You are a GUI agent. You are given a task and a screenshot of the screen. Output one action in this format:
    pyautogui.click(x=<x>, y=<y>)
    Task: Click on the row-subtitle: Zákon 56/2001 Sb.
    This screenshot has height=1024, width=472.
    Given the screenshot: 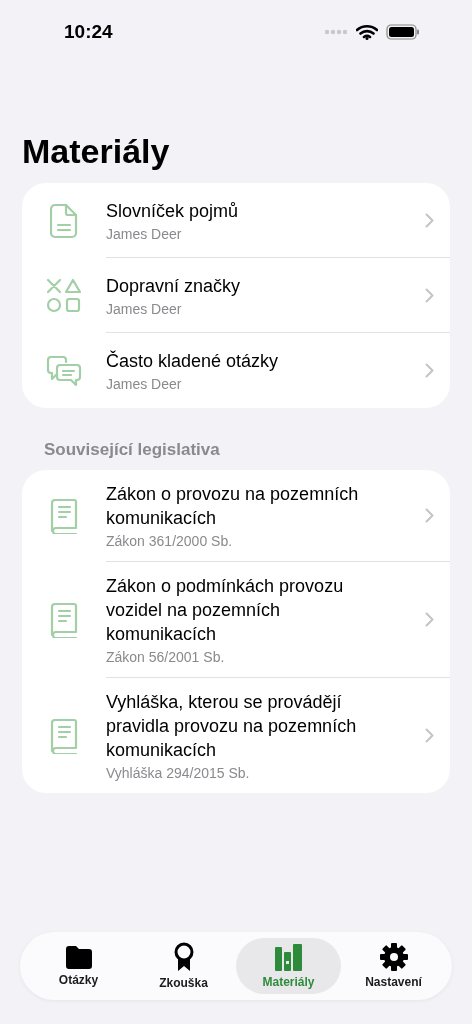 What is the action you would take?
    pyautogui.click(x=166, y=657)
    